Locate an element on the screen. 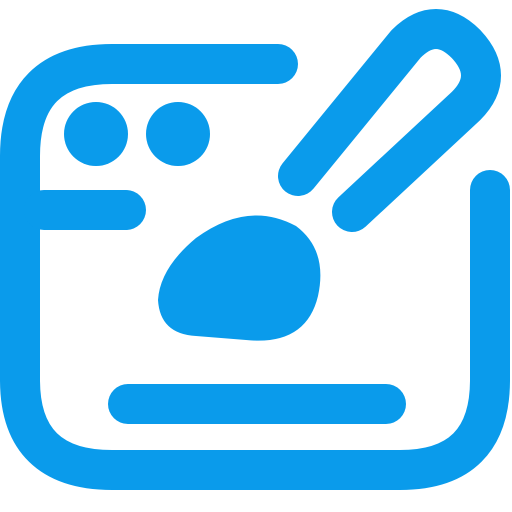  brush-tip is located at coordinates (239, 278).